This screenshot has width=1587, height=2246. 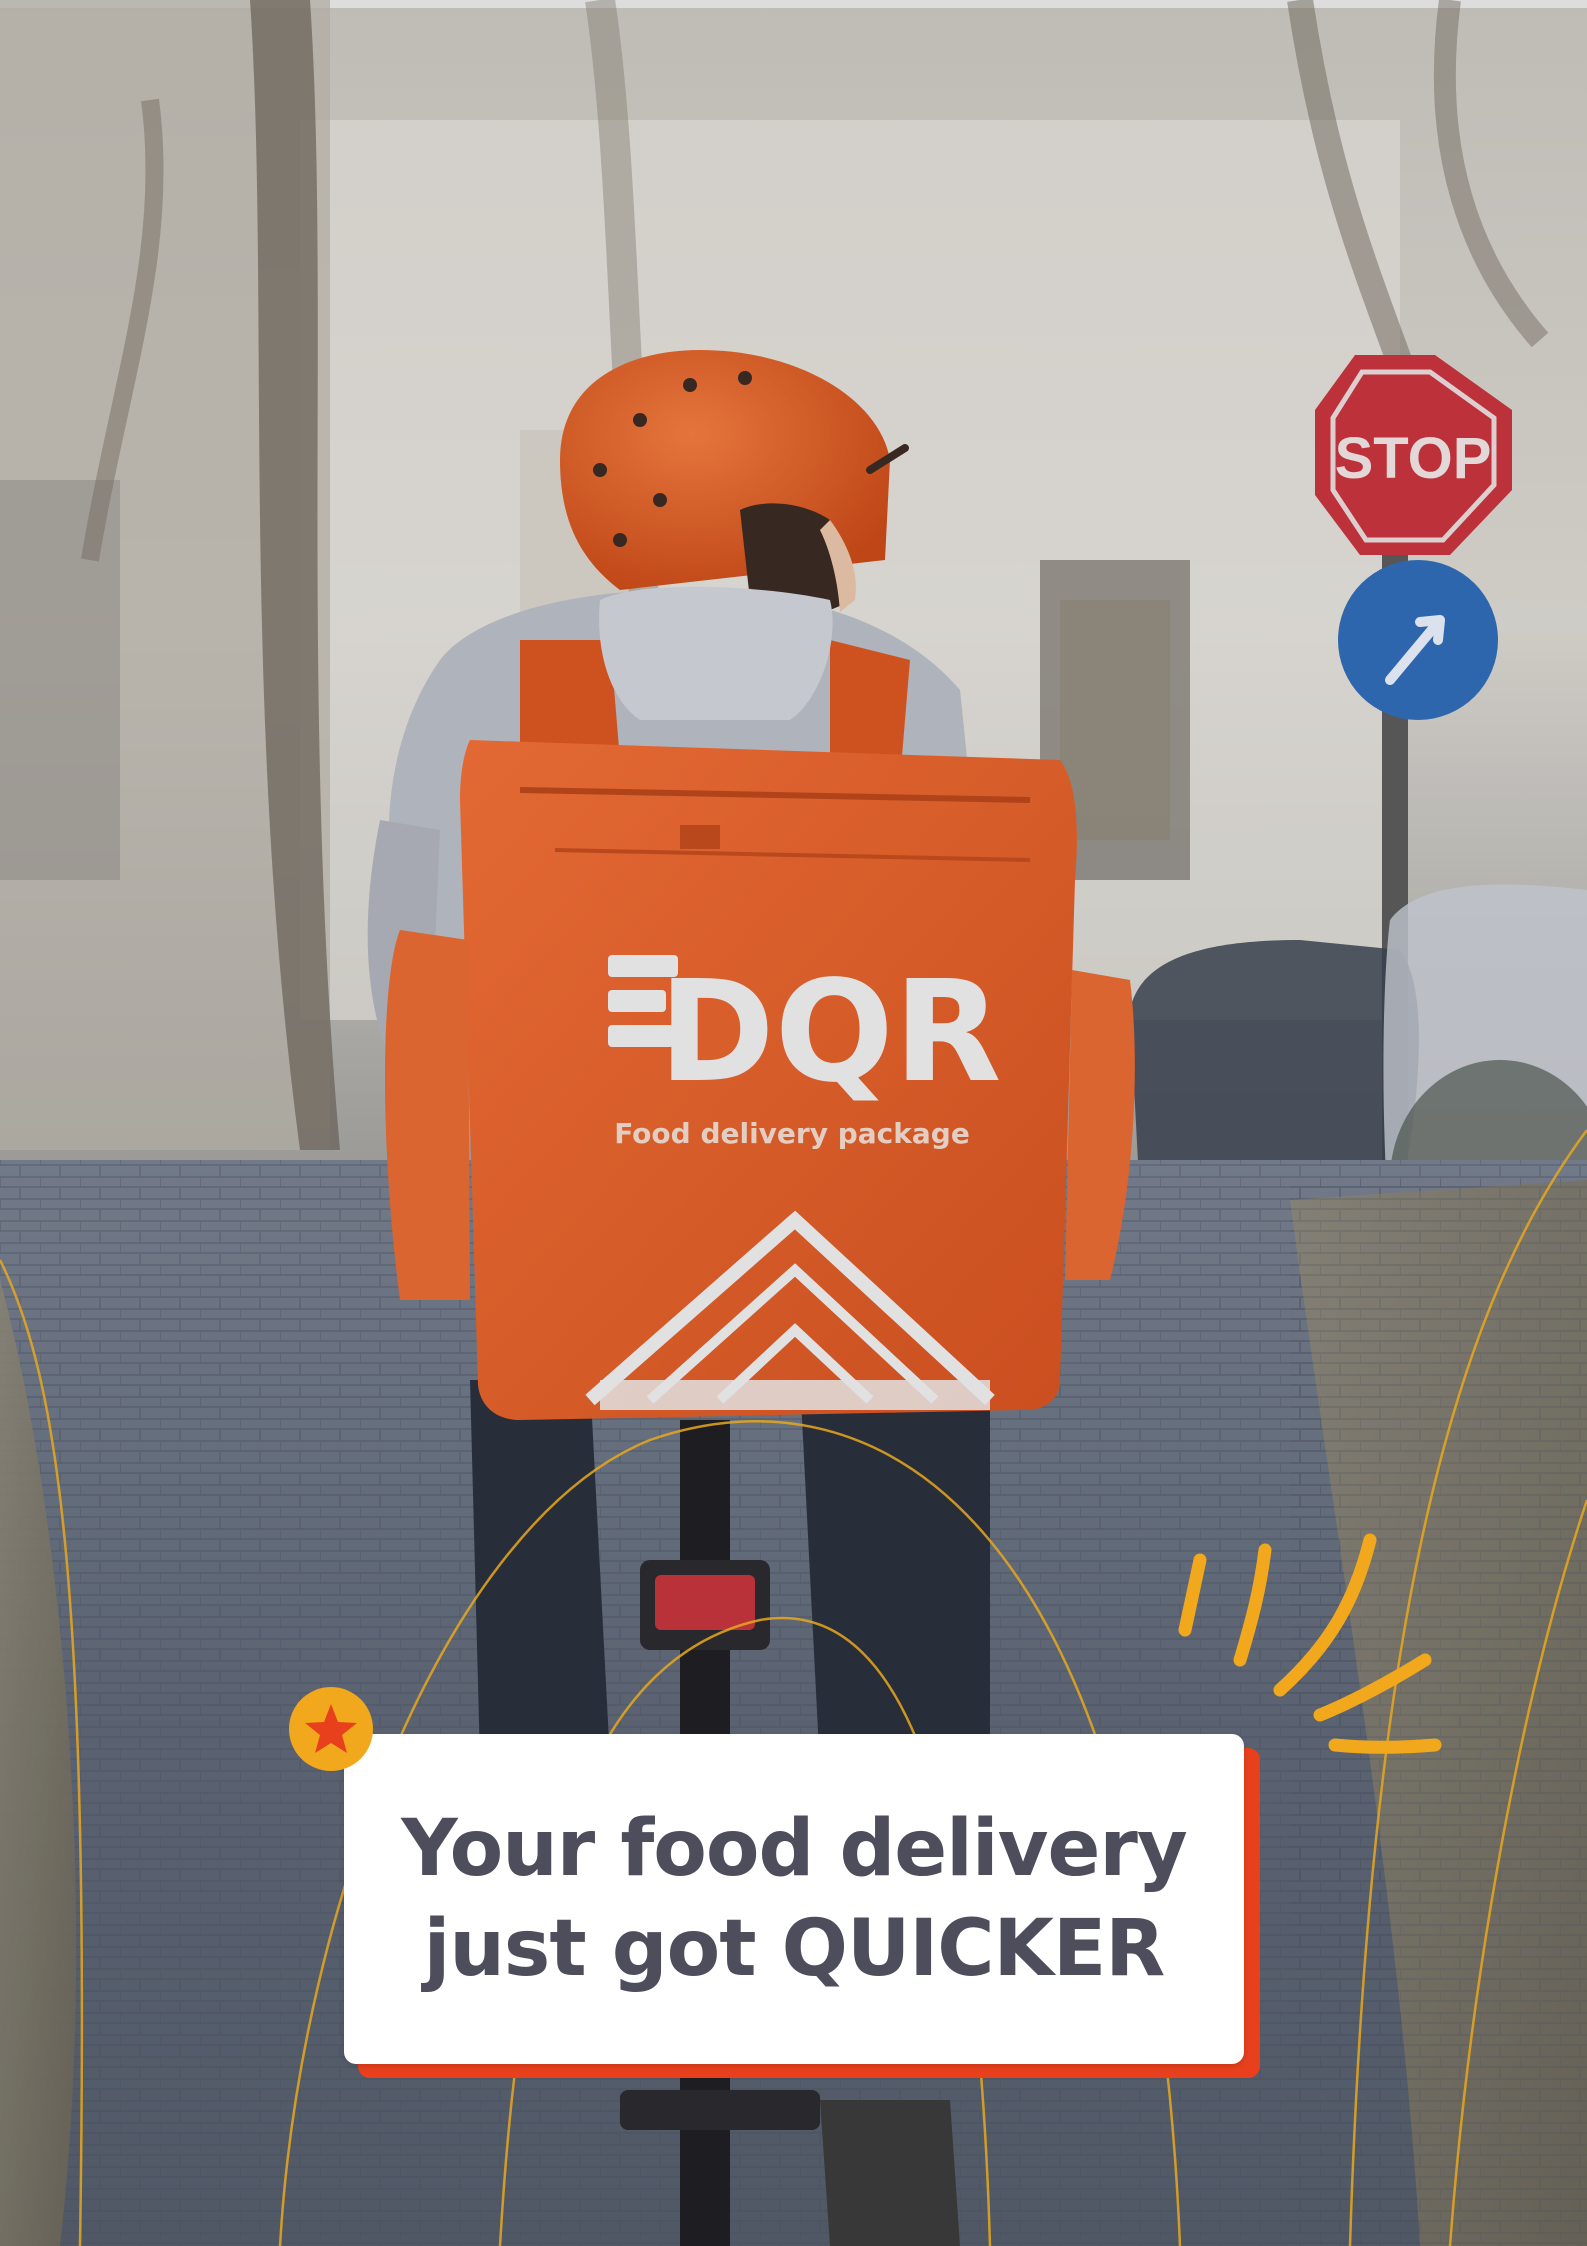 I want to click on headline-line-2: just got QUICKER, so click(x=794, y=1949).